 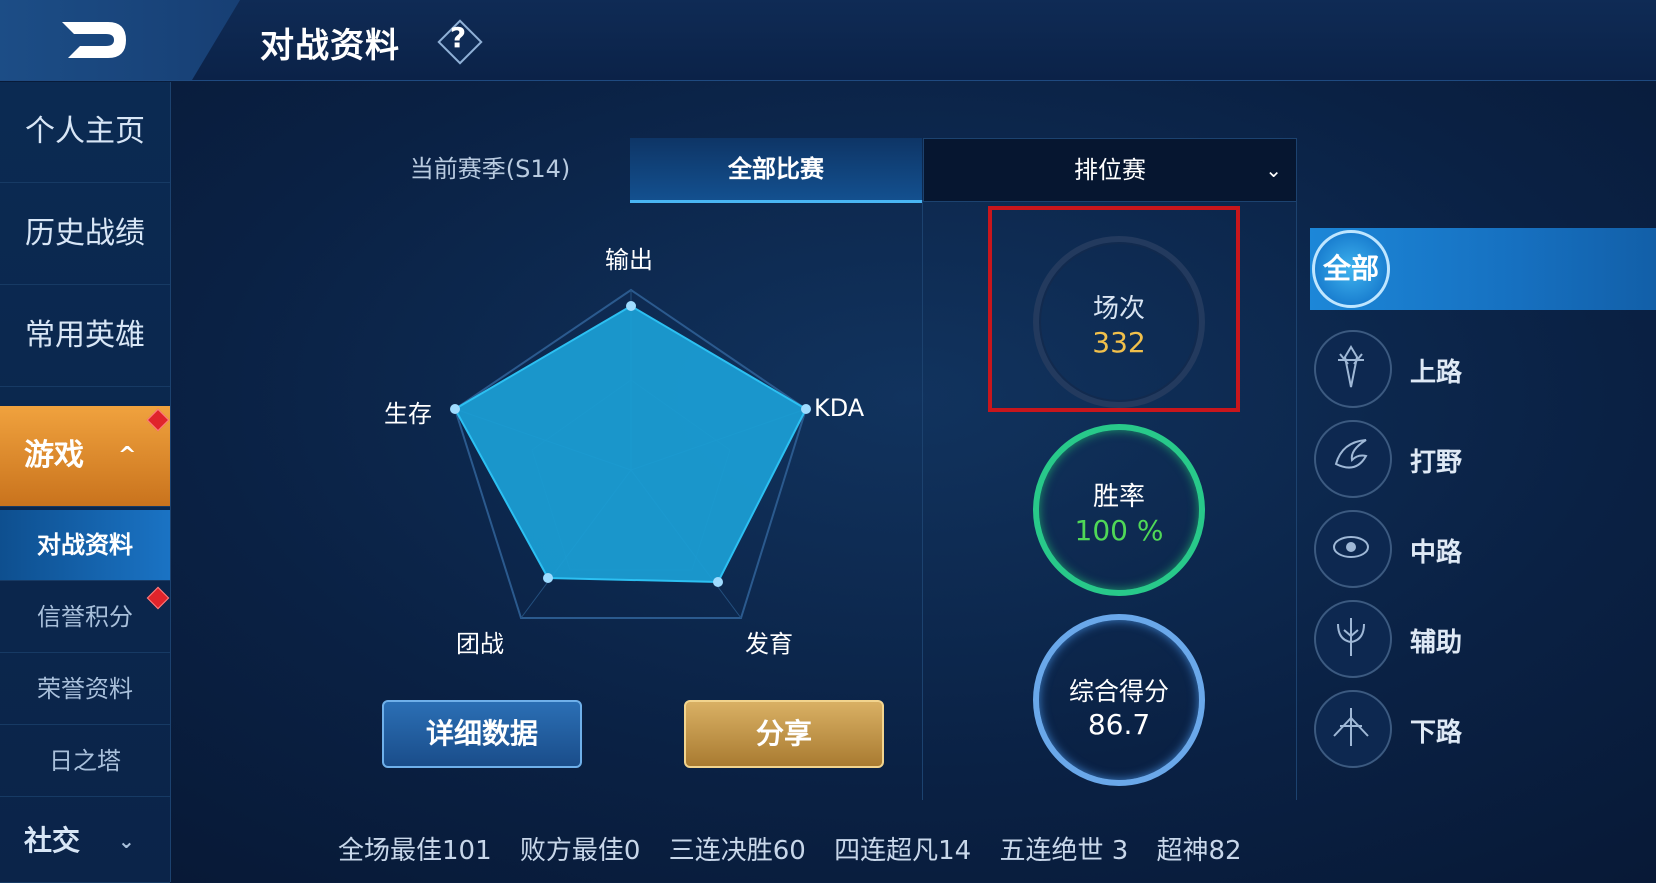 What do you see at coordinates (127, 455) in the screenshot?
I see `chevron-up-icon: ^` at bounding box center [127, 455].